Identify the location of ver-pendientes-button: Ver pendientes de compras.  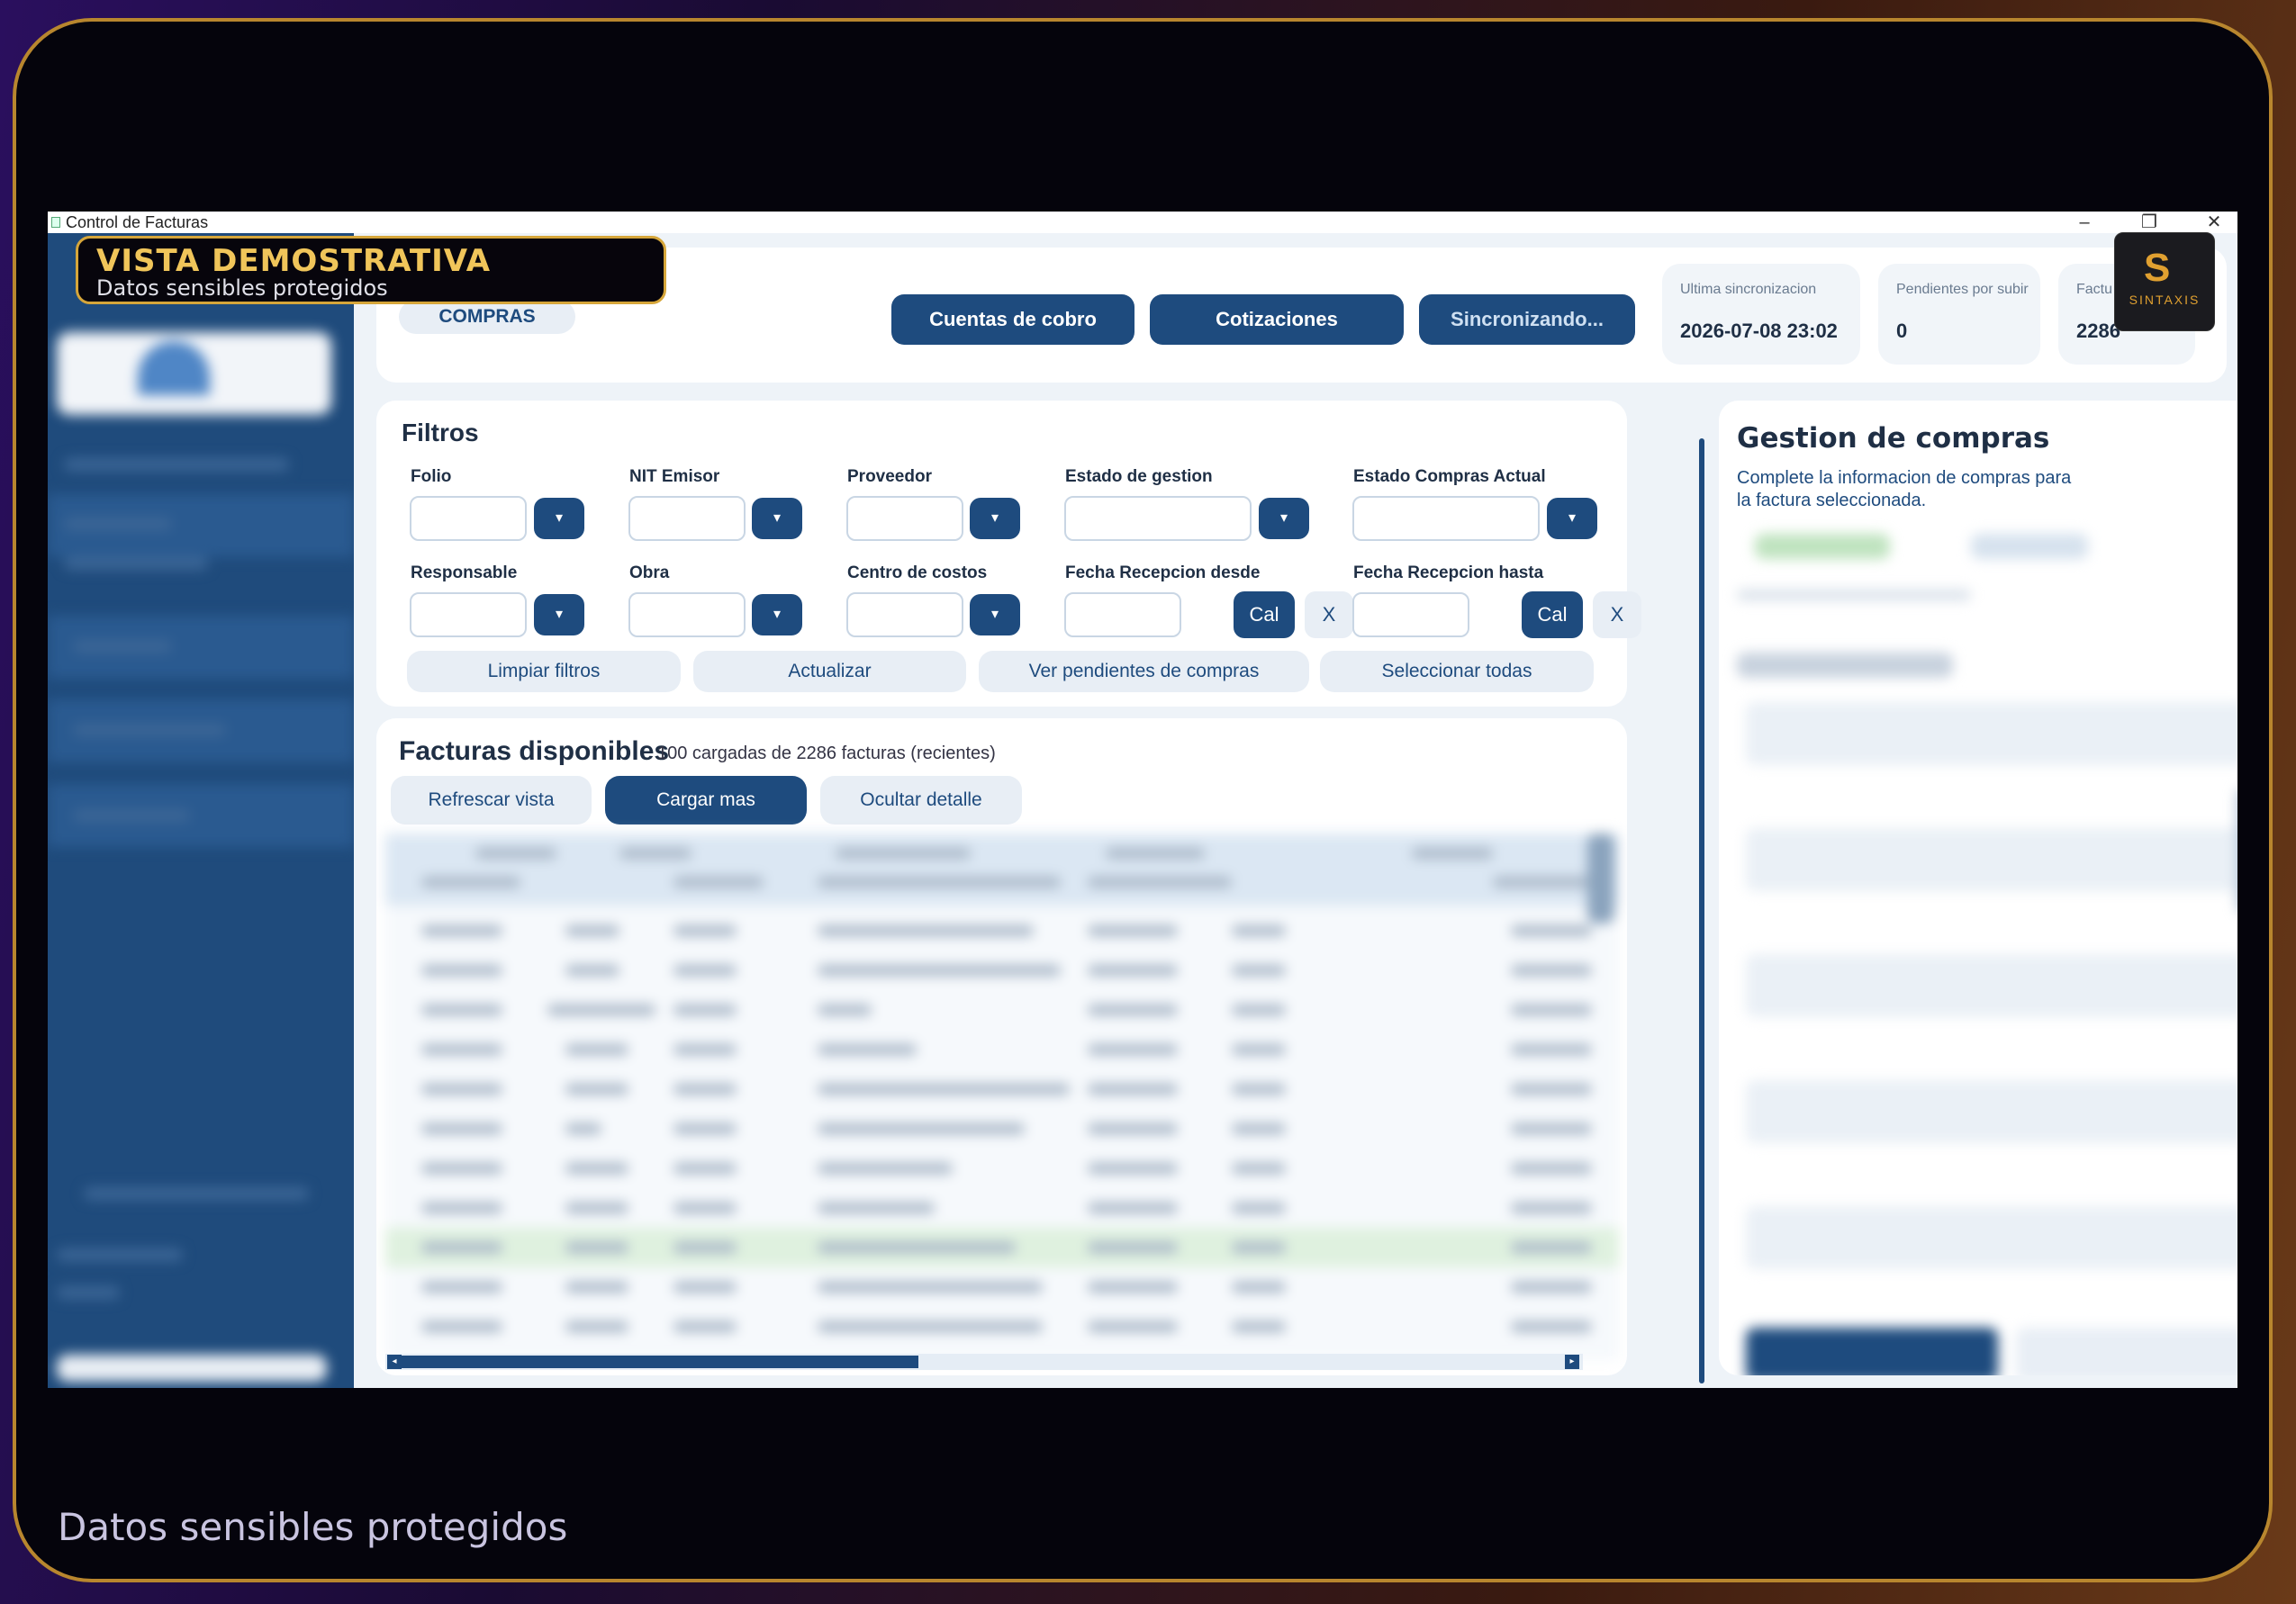
(1144, 671).